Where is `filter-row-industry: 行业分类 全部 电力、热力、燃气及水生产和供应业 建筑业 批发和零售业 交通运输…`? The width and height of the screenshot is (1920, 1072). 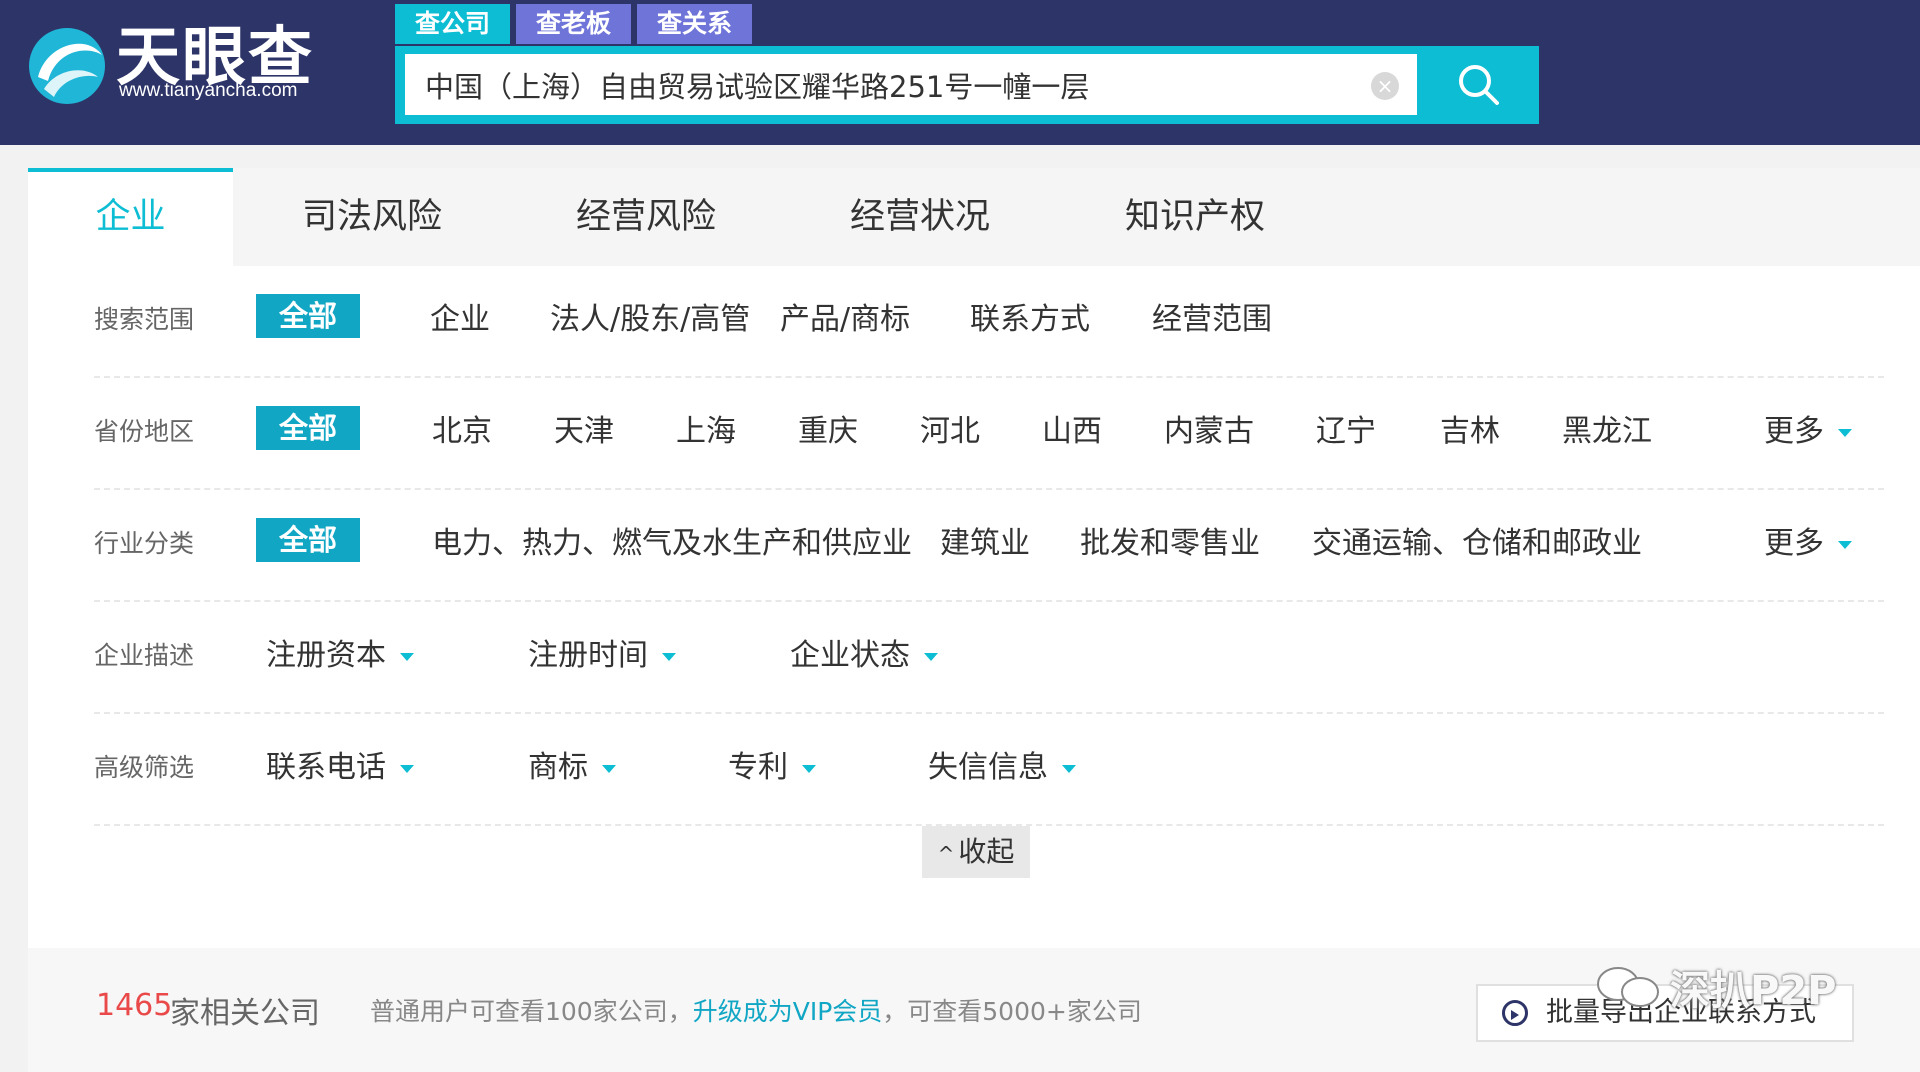
filter-row-industry: 行业分类 全部 电力、热力、燃气及水生产和供应业 建筑业 批发和零售业 交通运输… is located at coordinates (989, 546).